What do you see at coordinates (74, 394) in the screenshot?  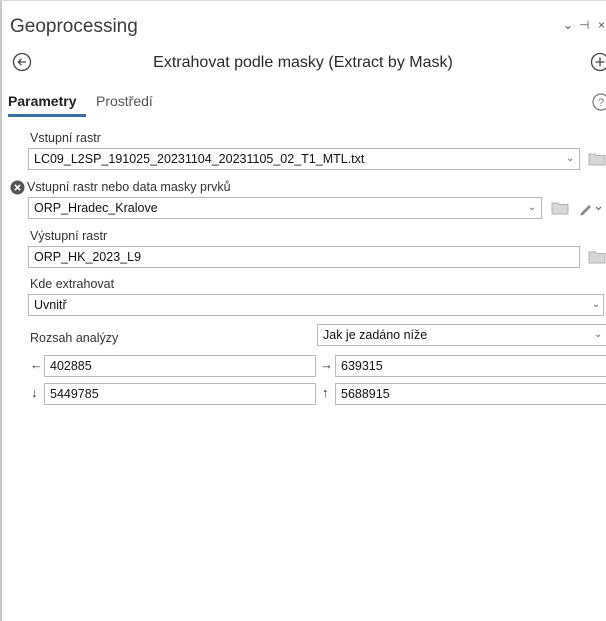 I see `extent-bottom-value: 5449785` at bounding box center [74, 394].